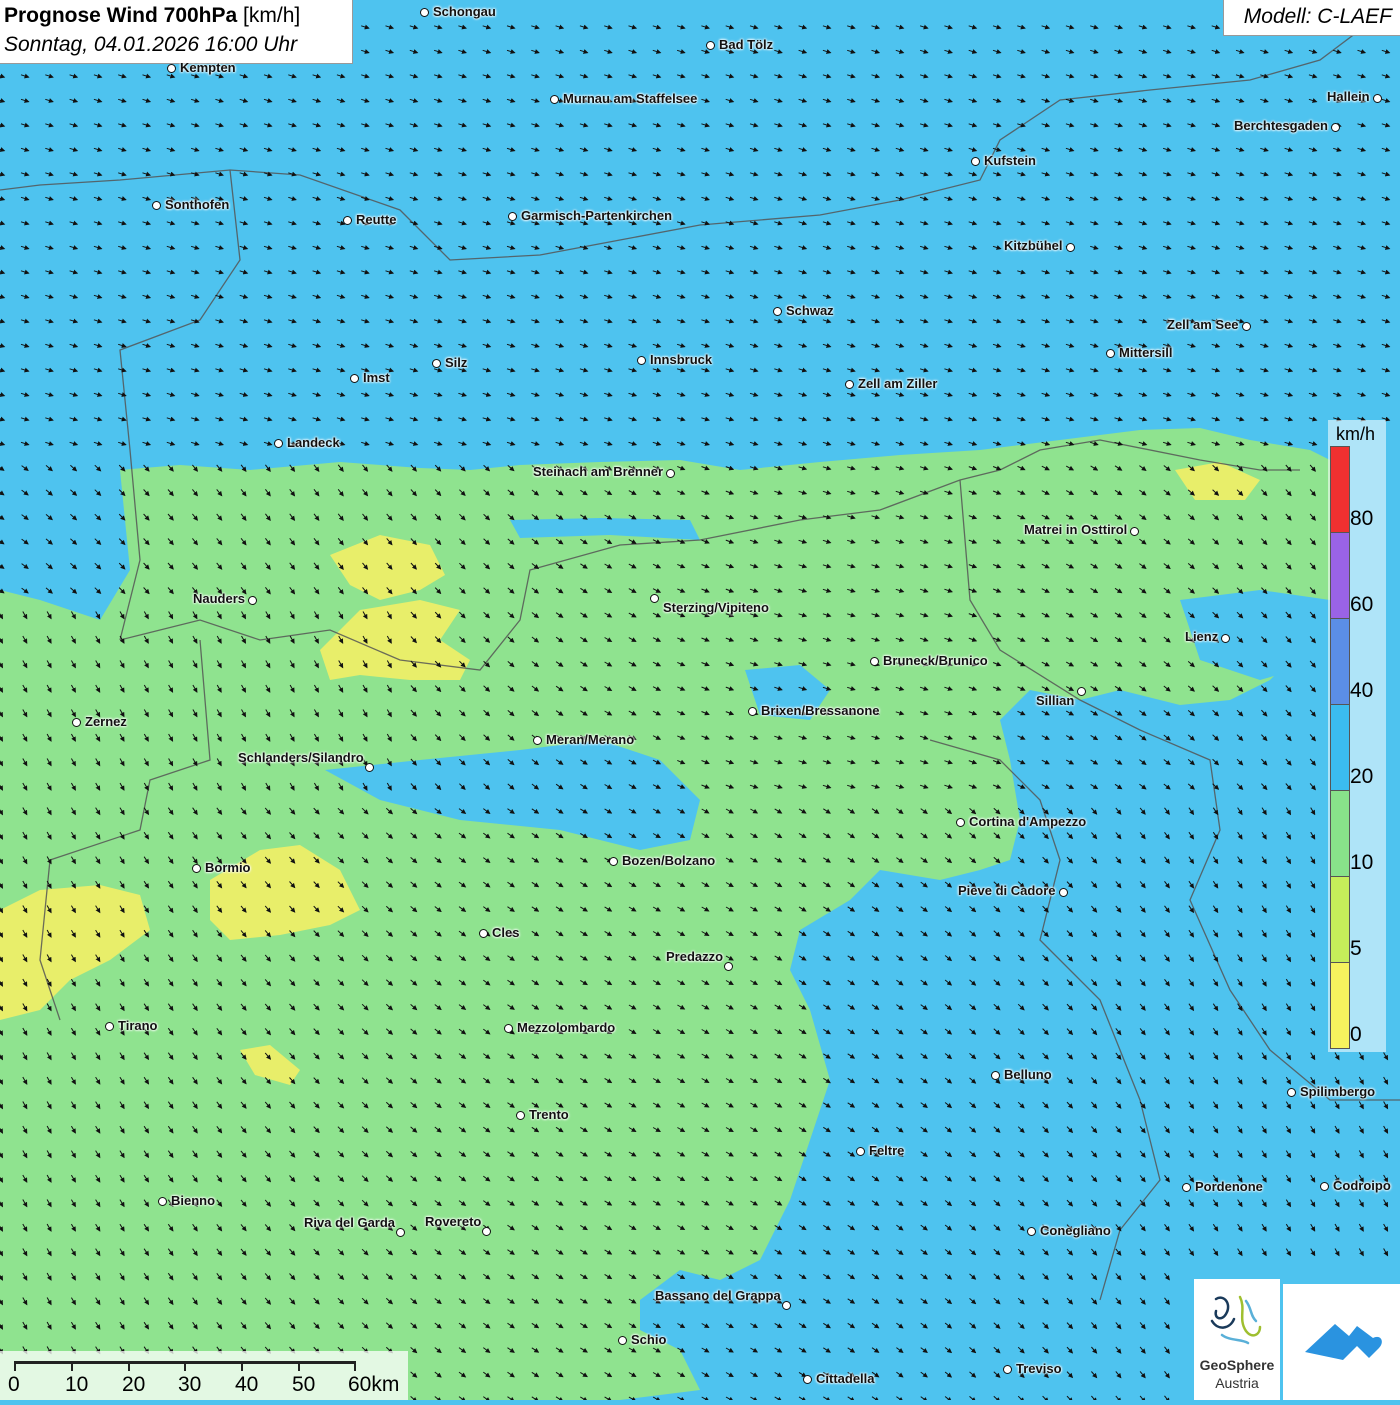 The image size is (1400, 1405). What do you see at coordinates (1362, 690) in the screenshot?
I see `legend-label: 40` at bounding box center [1362, 690].